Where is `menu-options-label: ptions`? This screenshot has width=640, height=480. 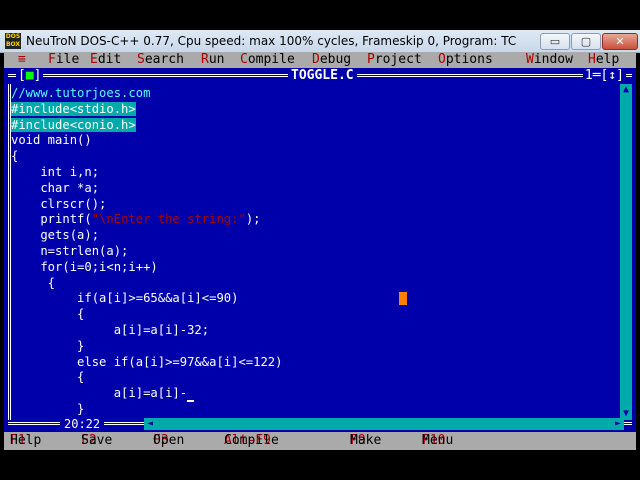 menu-options-label: ptions is located at coordinates (469, 59).